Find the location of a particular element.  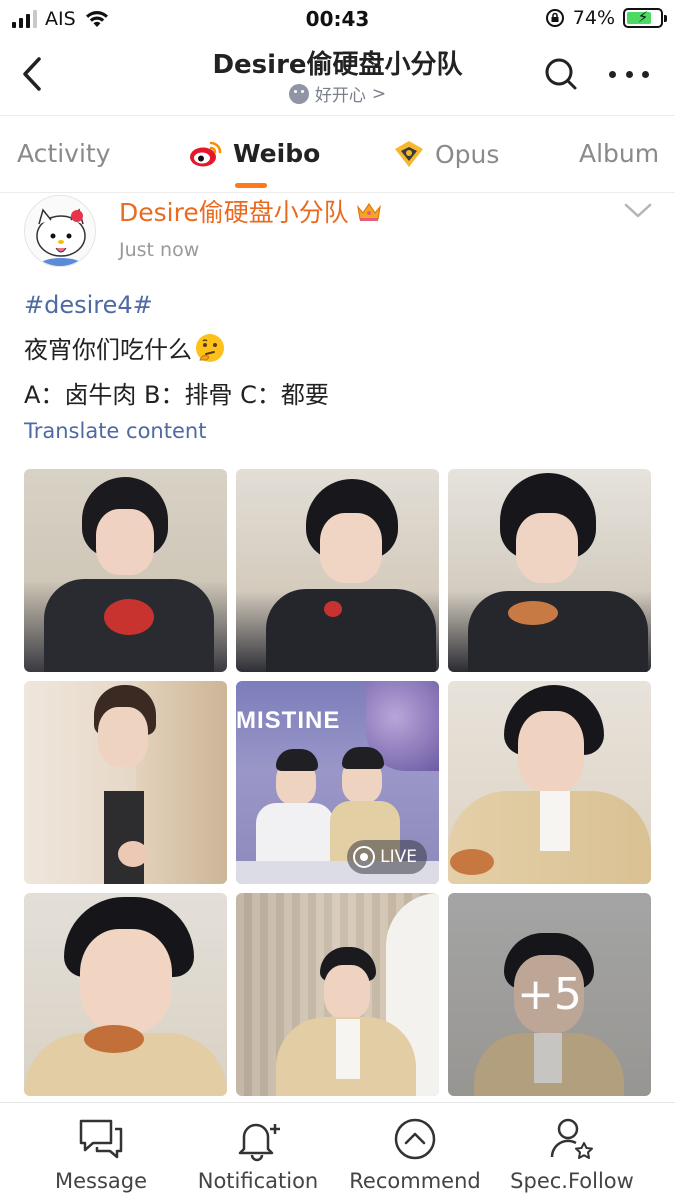

post-line-1: 夜宵你们吃什么 is located at coordinates (176, 350).